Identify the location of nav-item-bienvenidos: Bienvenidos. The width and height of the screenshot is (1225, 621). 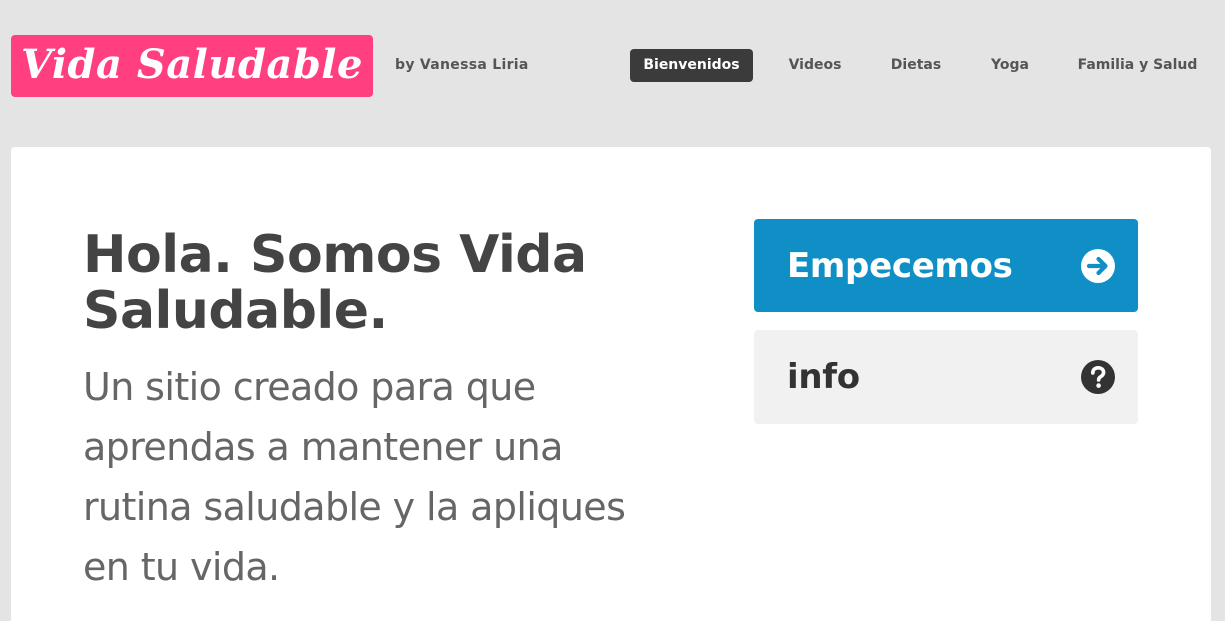
(691, 65).